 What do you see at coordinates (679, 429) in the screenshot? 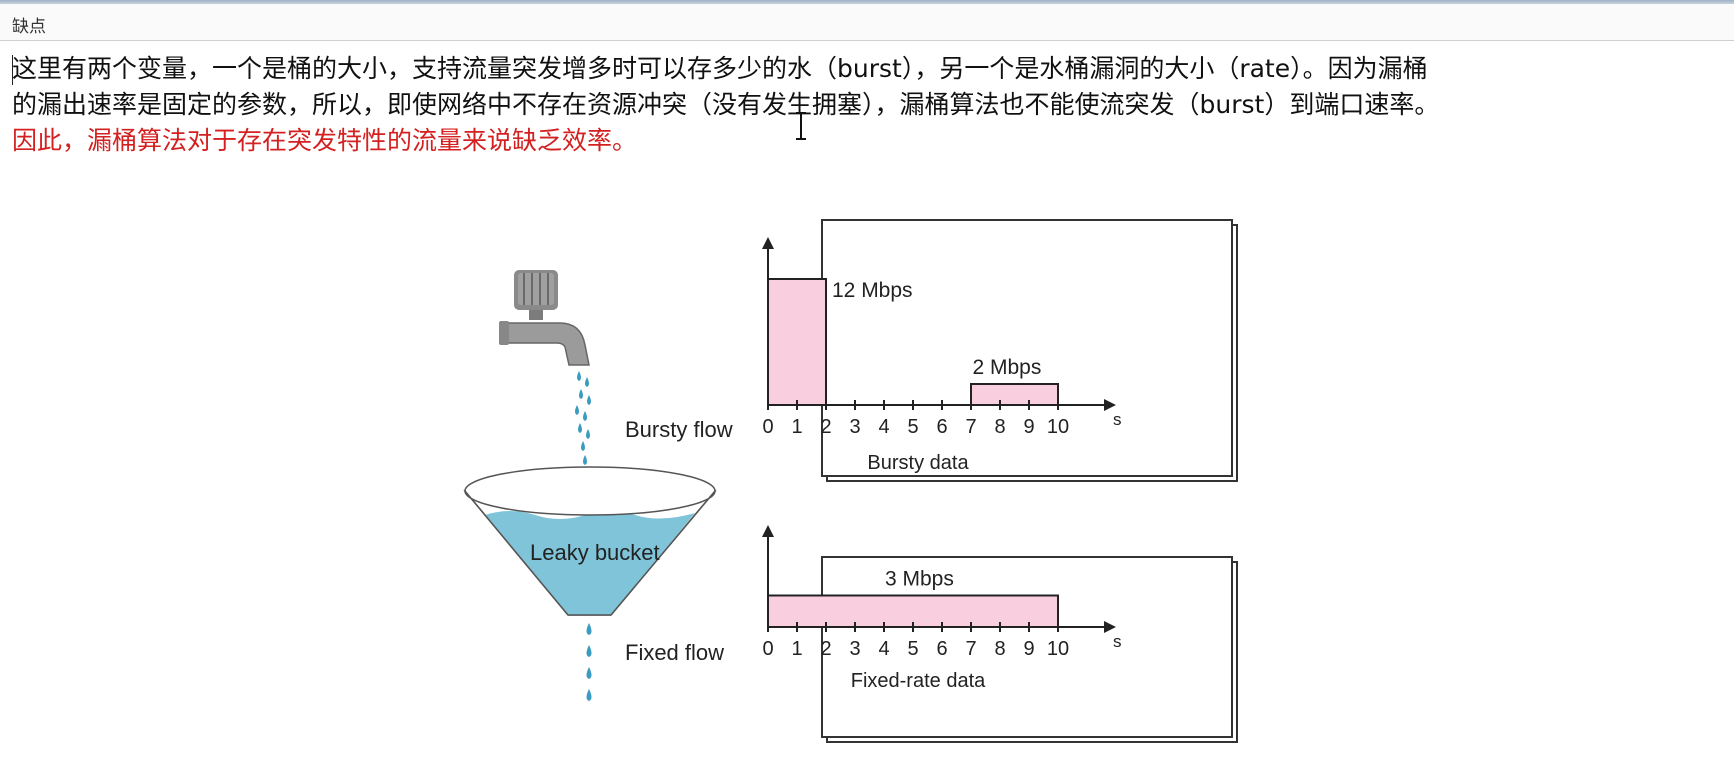
I see `bursty-flow-label: Bursty flow` at bounding box center [679, 429].